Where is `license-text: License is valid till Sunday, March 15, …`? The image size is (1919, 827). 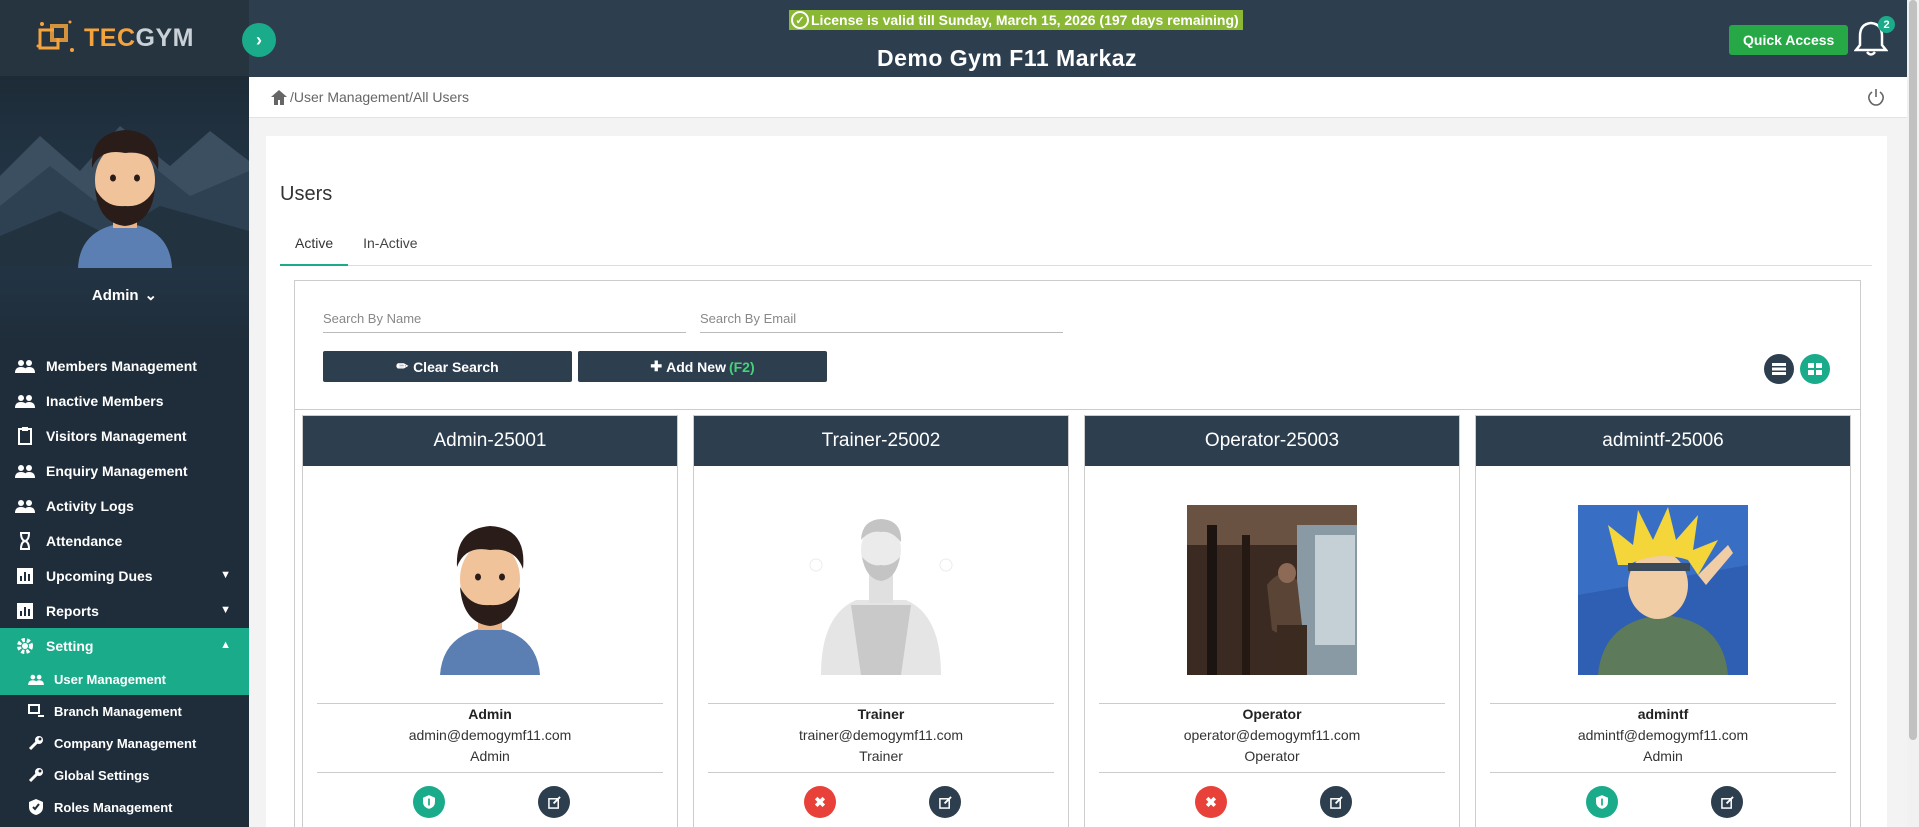
license-text: License is valid till Sunday, March 15, … is located at coordinates (1025, 20).